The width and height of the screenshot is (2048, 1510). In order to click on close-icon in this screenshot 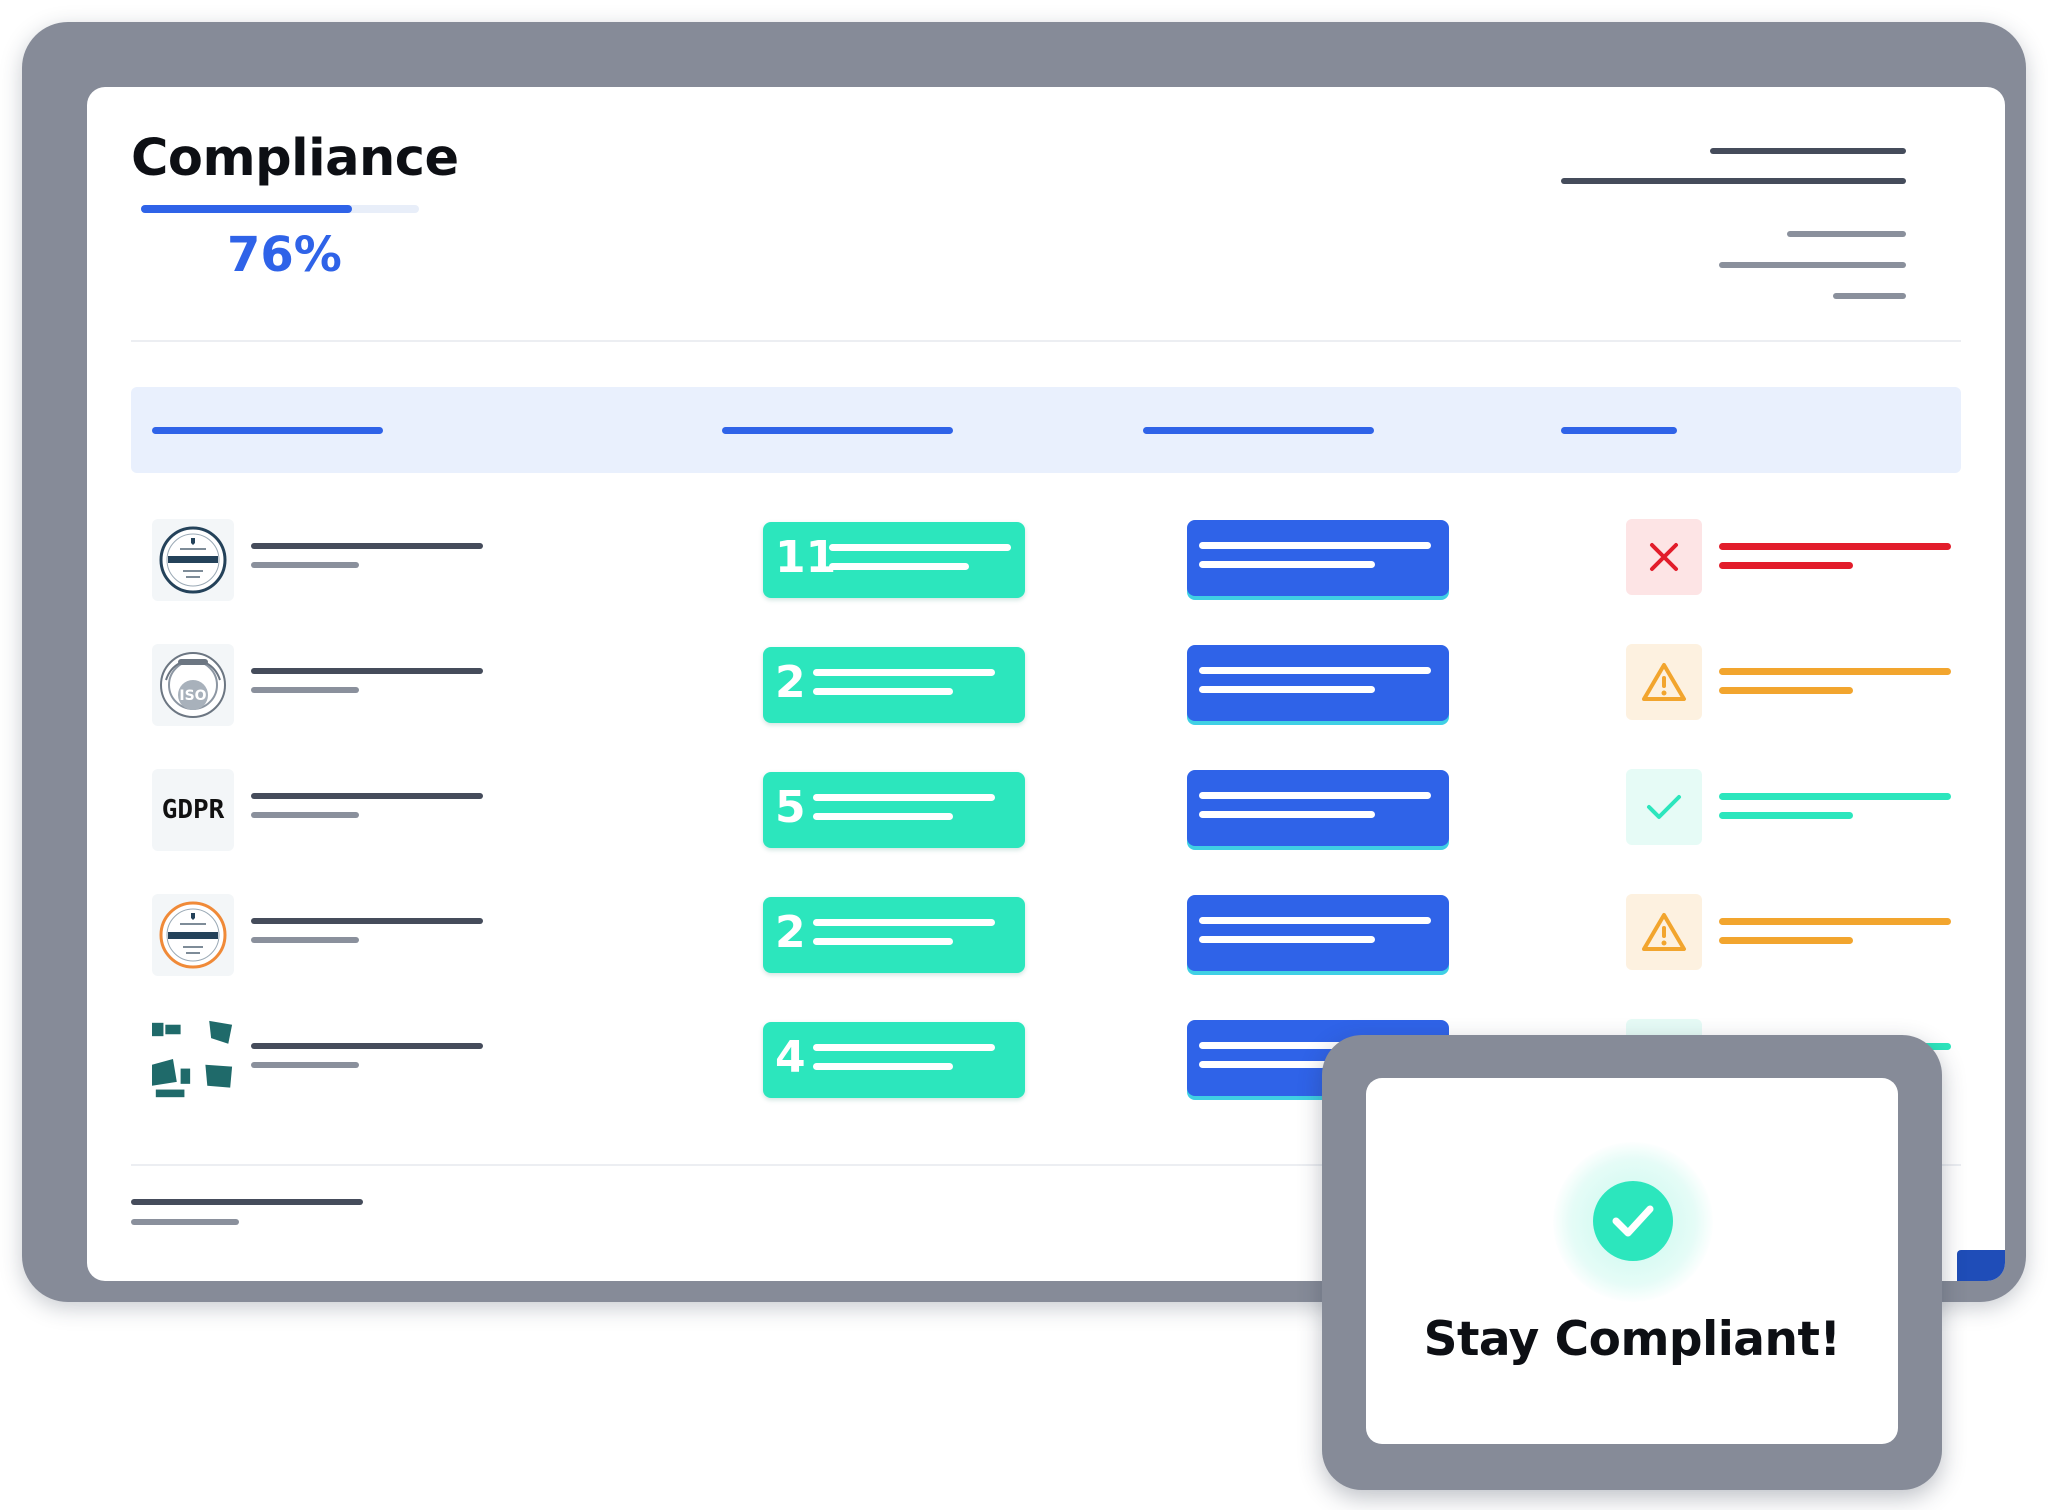, I will do `click(1664, 557)`.